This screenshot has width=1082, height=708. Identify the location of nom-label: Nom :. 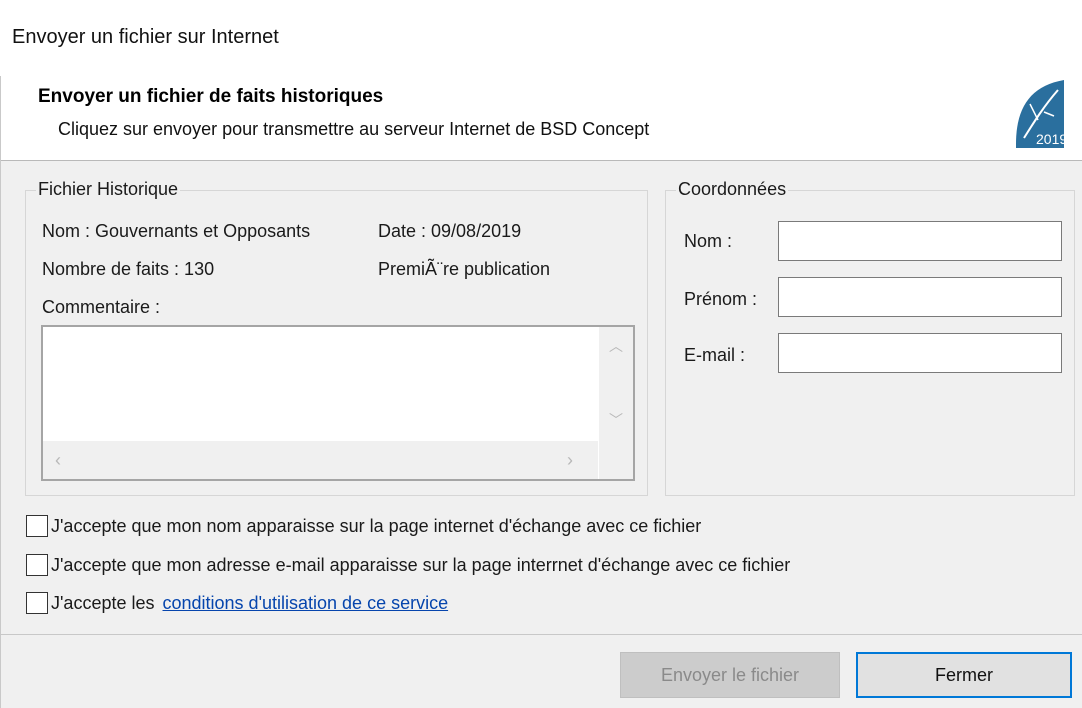
(708, 241).